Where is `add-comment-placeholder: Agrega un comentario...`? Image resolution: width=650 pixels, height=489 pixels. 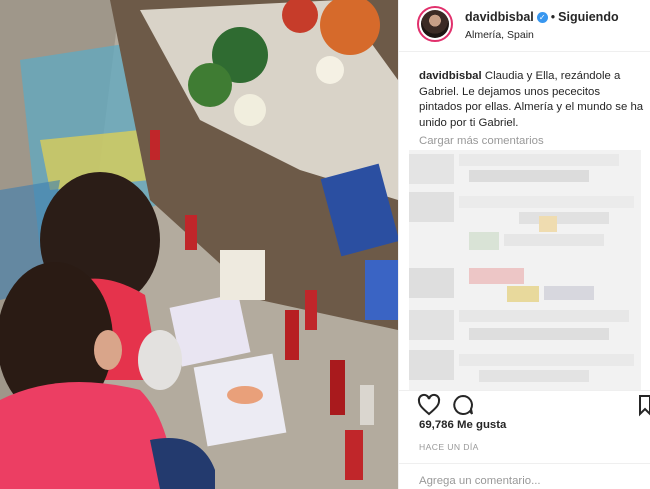
add-comment-placeholder: Agrega un comentario... is located at coordinates (480, 481).